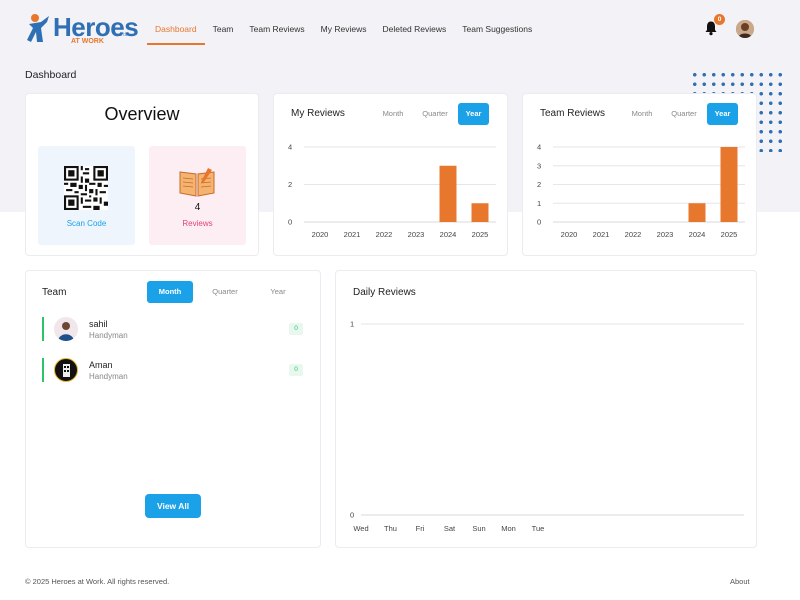 The image size is (800, 600). What do you see at coordinates (641, 191) in the screenshot?
I see `team-reviews-chart: 0 1 2 3 4 2020 2021 2022 2023 2024 2025` at bounding box center [641, 191].